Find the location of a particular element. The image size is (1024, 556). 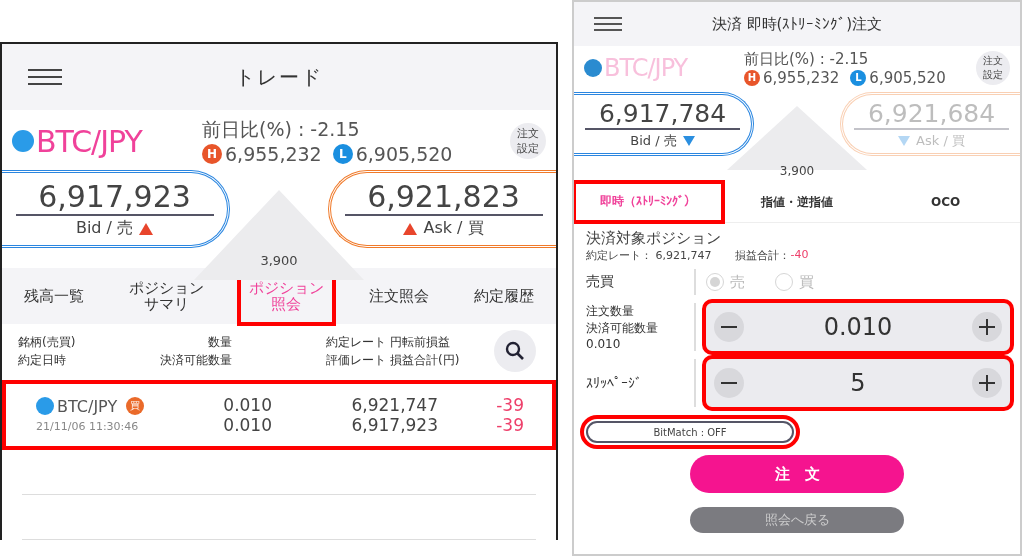

field-label: 注文数量 is located at coordinates (610, 311).